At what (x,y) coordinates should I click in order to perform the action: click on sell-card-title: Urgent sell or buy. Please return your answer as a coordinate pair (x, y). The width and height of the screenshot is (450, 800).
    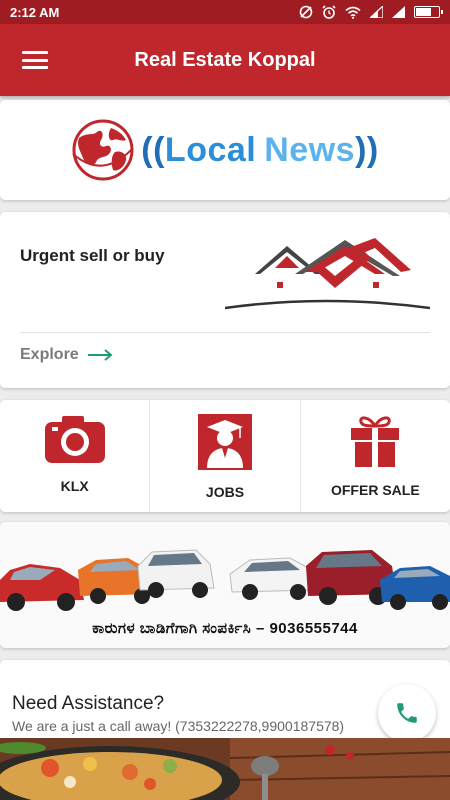
    Looking at the image, I should click on (92, 255).